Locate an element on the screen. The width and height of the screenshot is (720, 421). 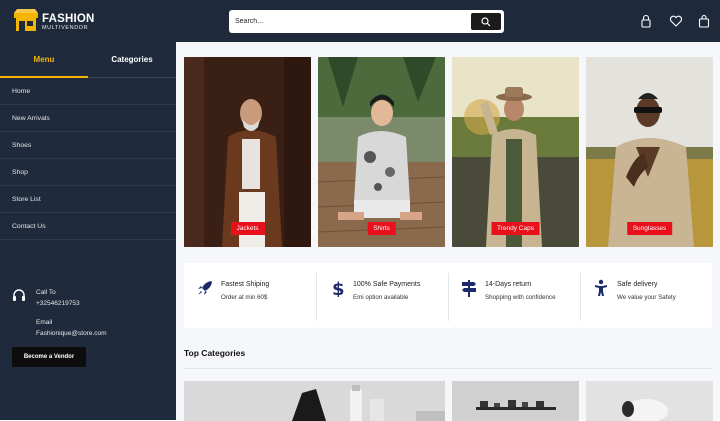
brand-subtitle: MULTIVENDOR is located at coordinates (65, 28).